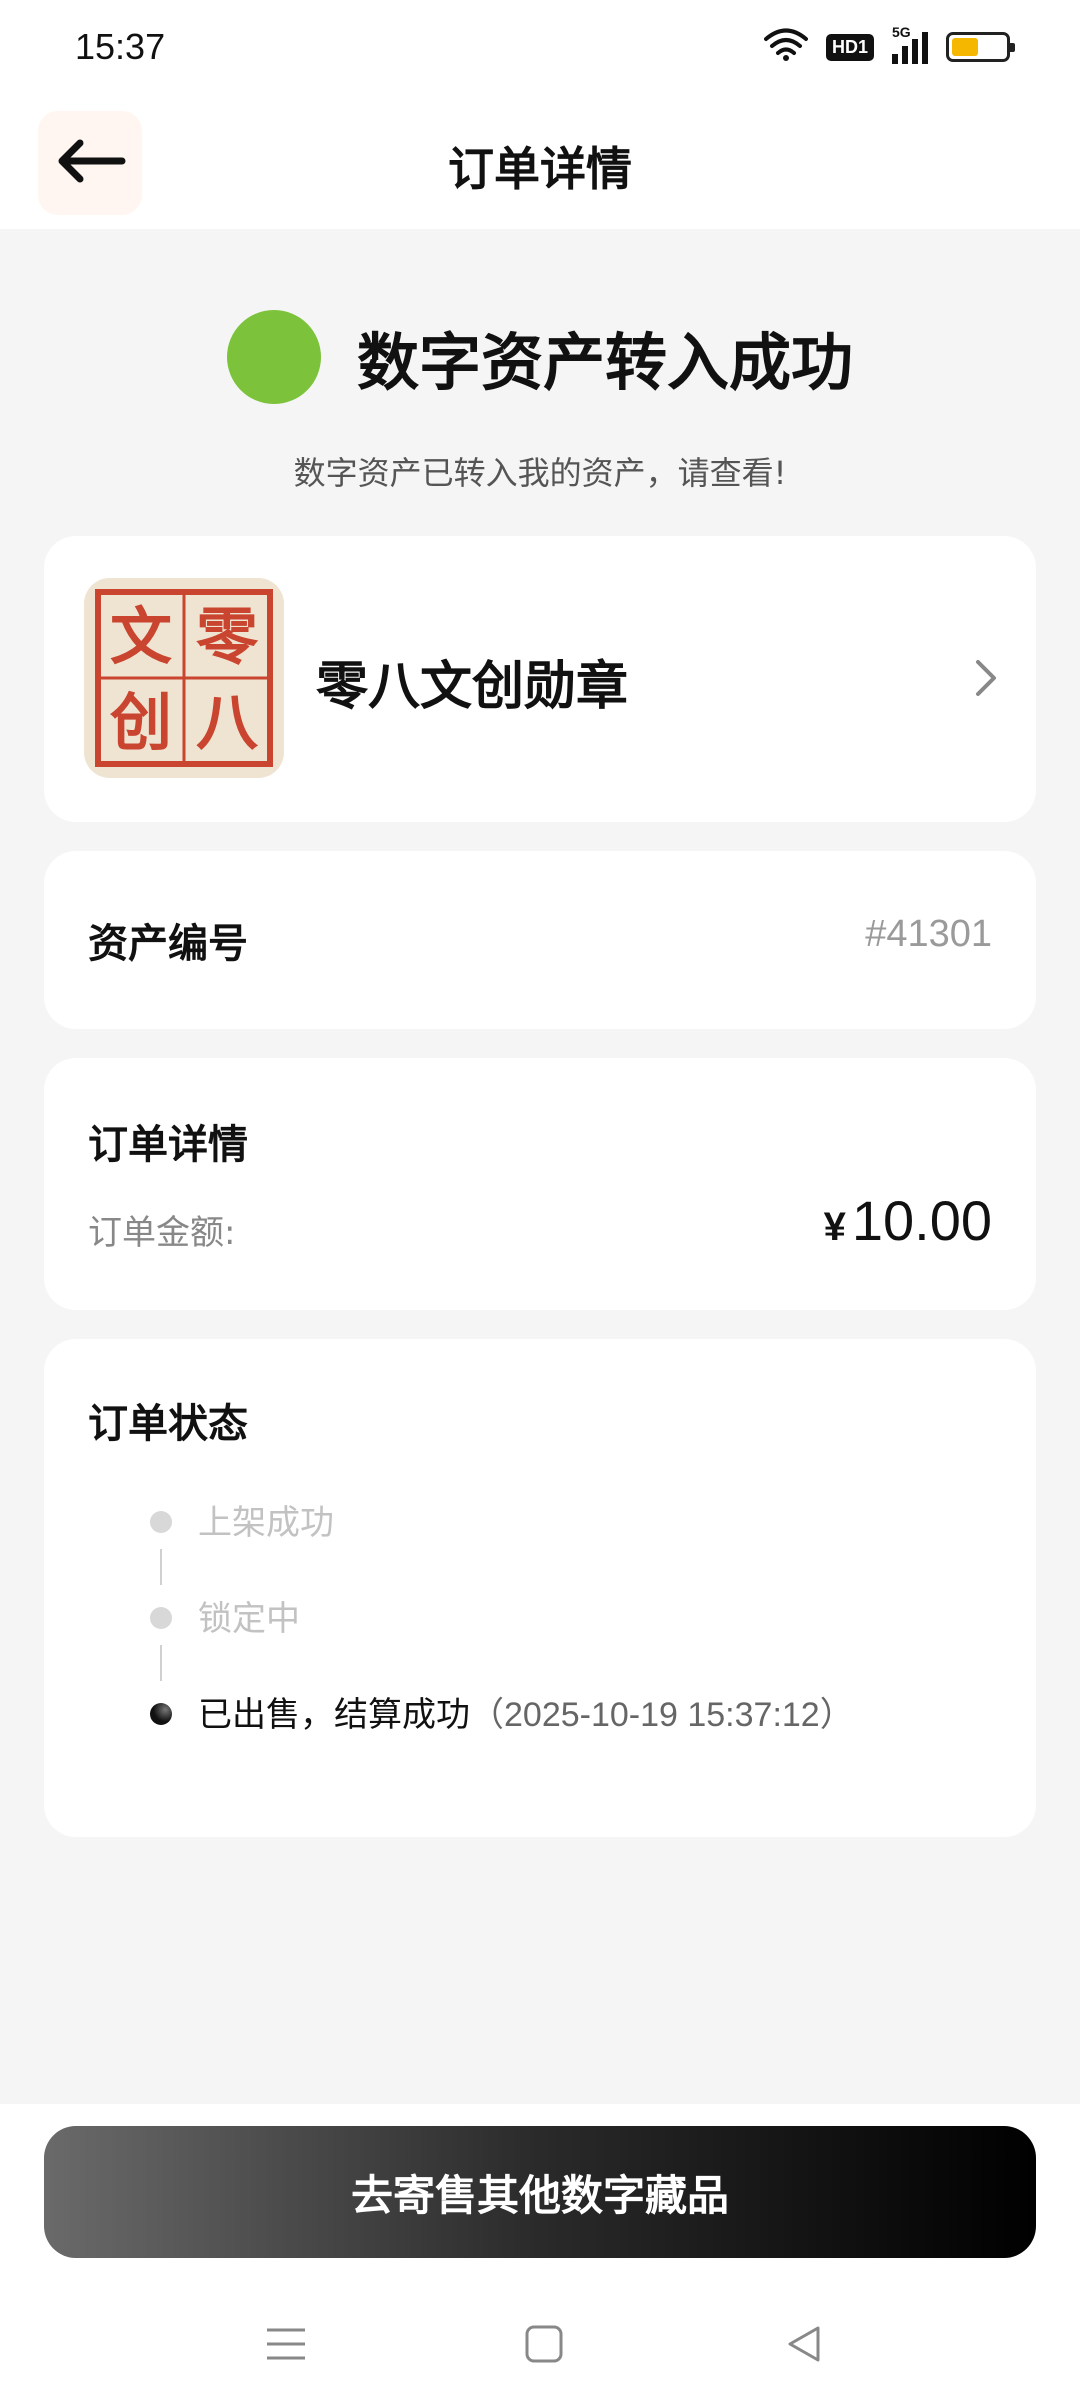 This screenshot has height=2408, width=1080. I want to click on nav-bar: 订单详情, so click(540, 162).